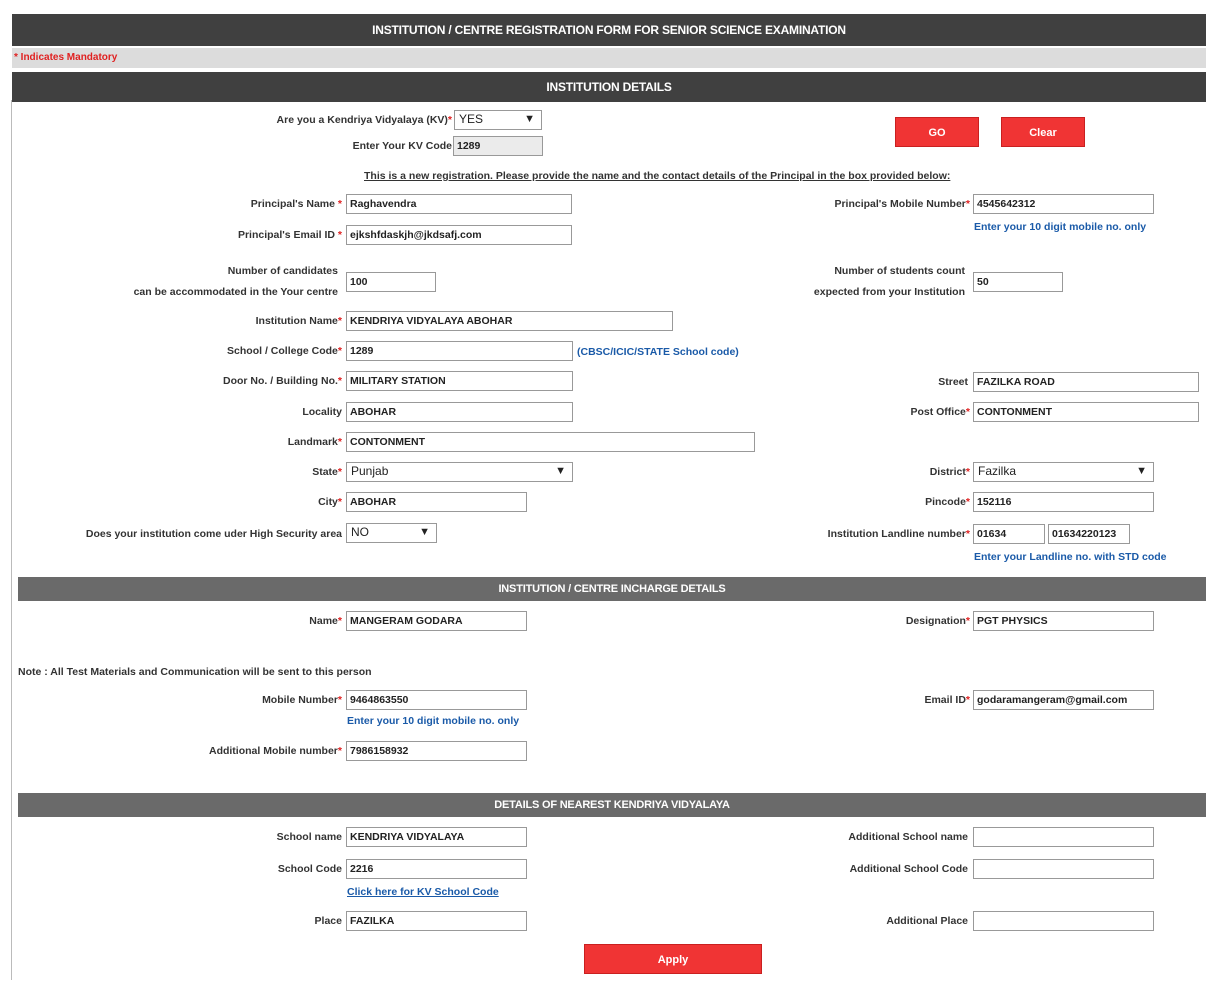  I want to click on street-input, so click(1086, 382).